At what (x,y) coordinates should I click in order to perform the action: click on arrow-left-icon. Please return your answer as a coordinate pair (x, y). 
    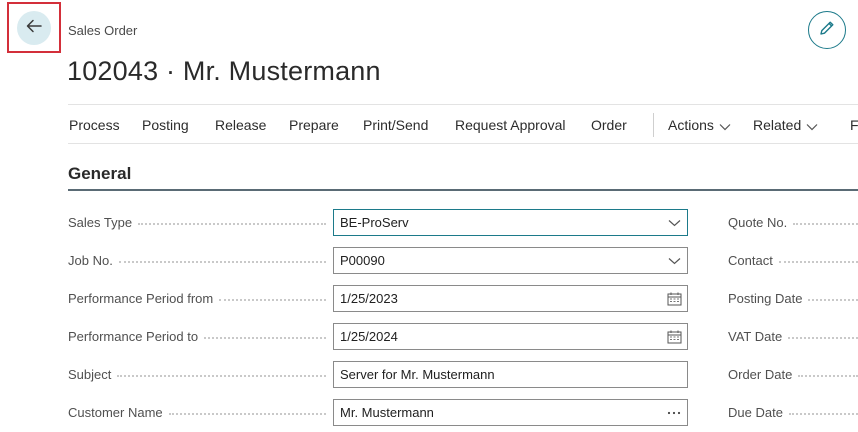
    Looking at the image, I should click on (34, 28).